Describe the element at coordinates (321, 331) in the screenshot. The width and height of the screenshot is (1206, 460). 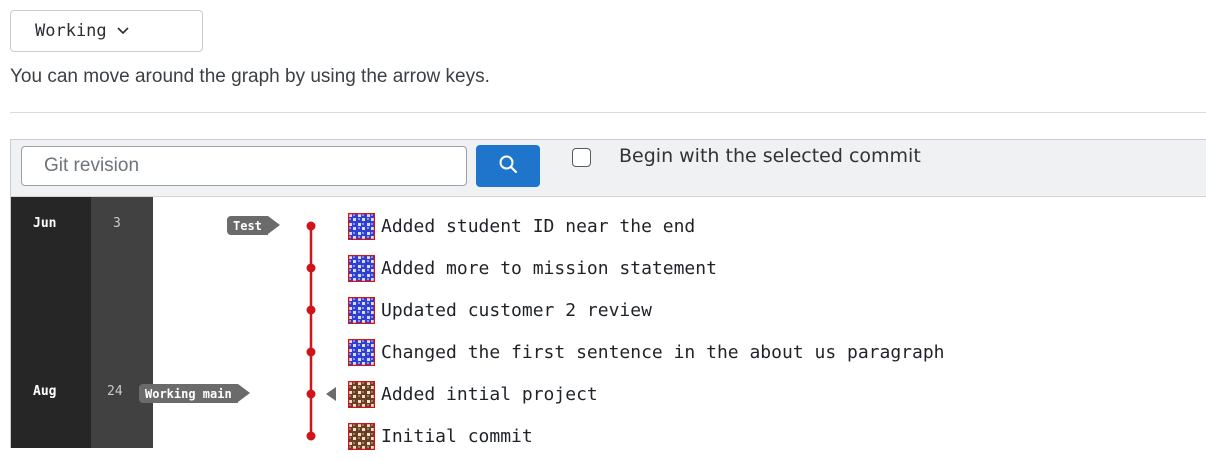
I see `commit-graph` at that location.